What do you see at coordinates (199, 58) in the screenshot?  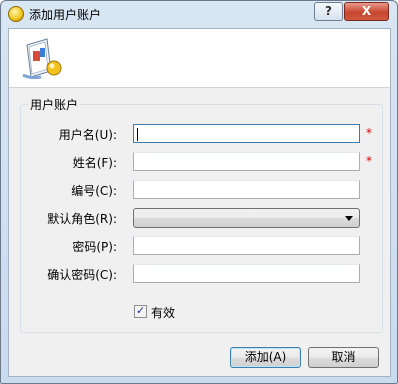 I see `header-banner` at bounding box center [199, 58].